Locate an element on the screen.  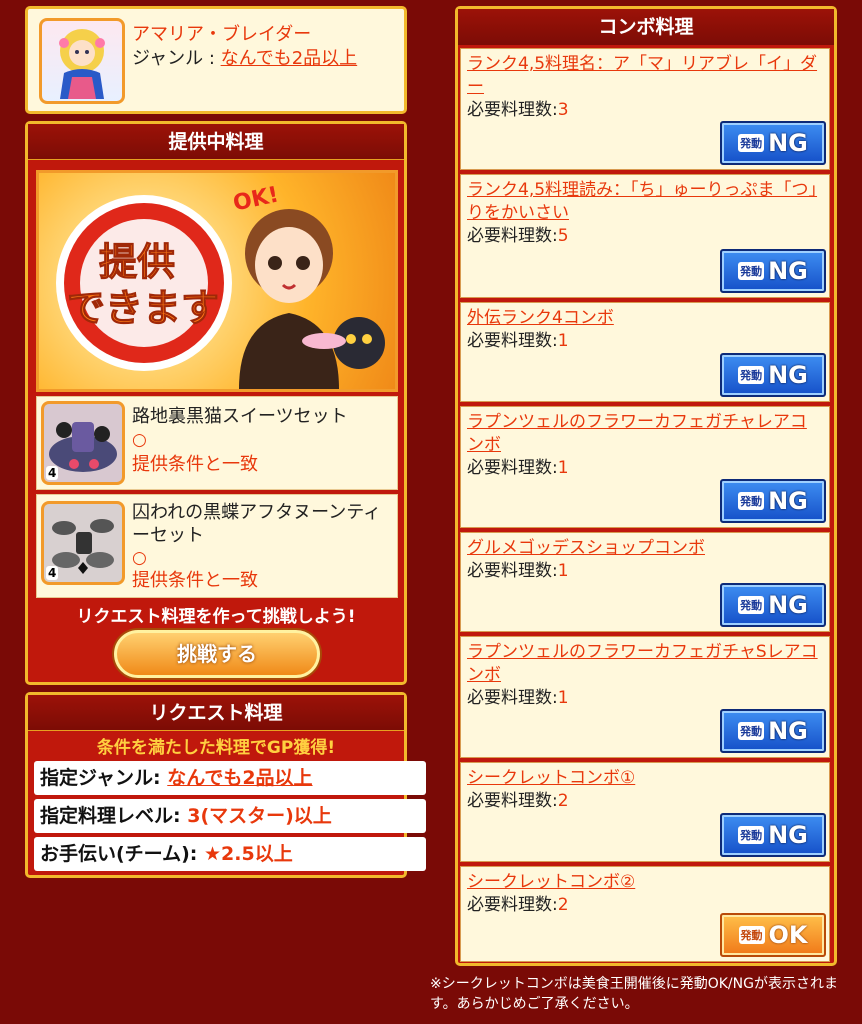
combo-required-label-6: 必要料理数: is located at coordinates (512, 698).